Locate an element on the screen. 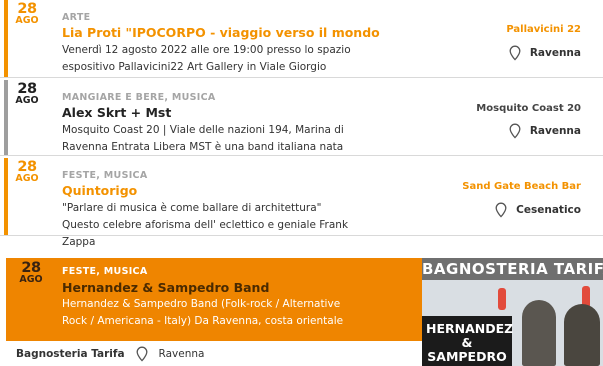  event-title: Quintorigo is located at coordinates (99, 190).